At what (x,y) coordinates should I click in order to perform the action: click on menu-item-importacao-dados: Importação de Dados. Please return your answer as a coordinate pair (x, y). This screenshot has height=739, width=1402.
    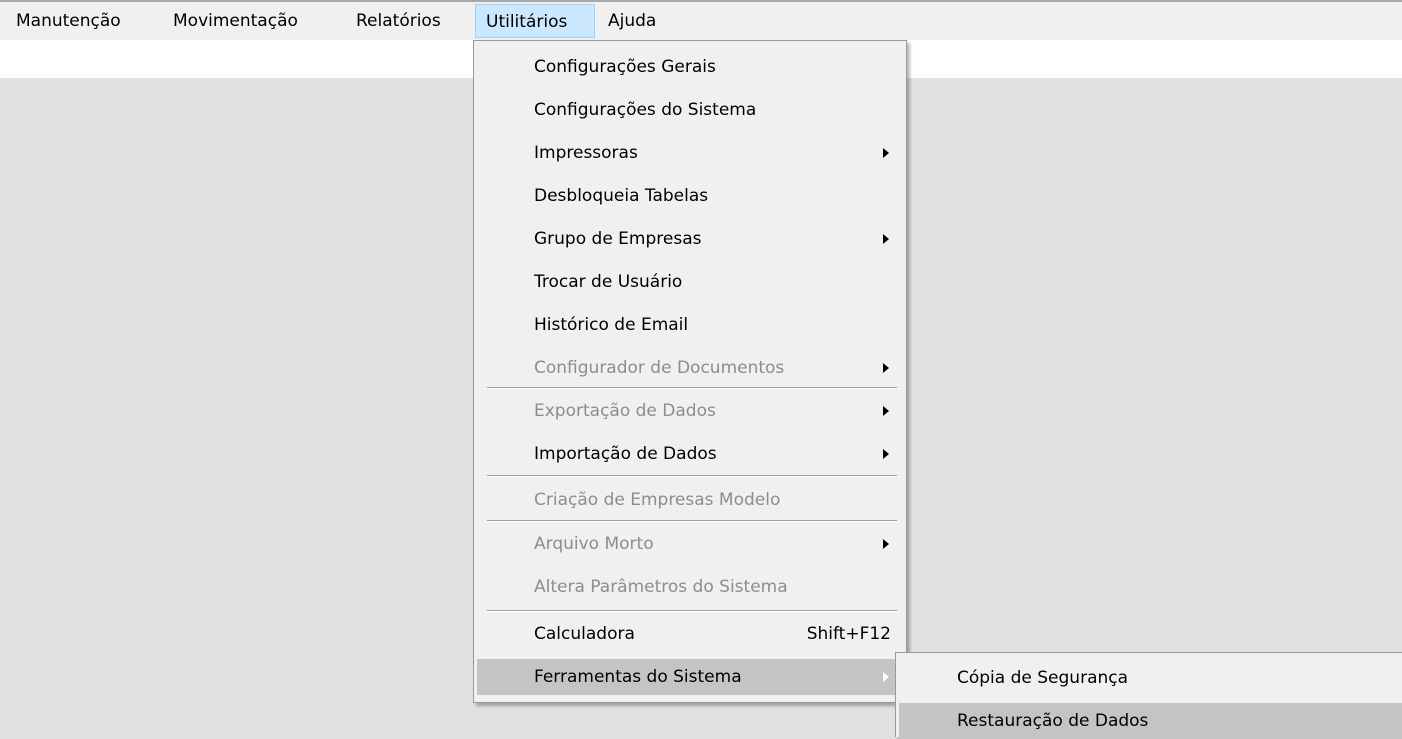
    Looking at the image, I should click on (690, 454).